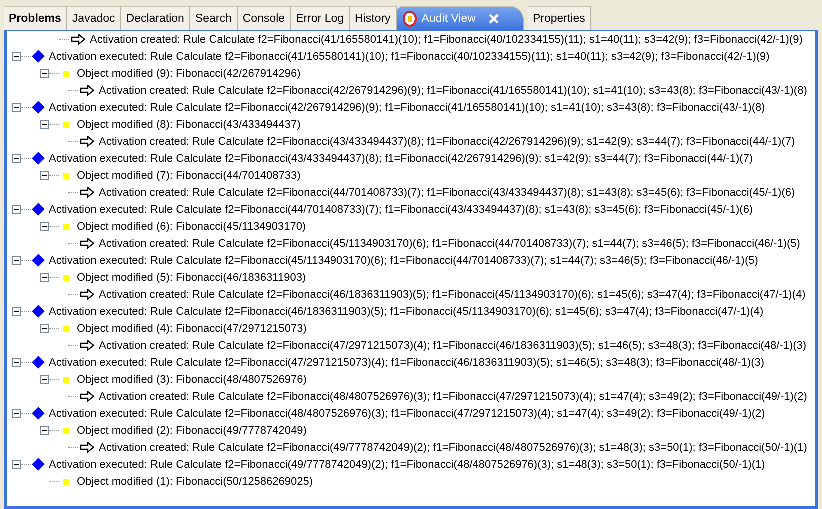  I want to click on tree-item: Activation created: Rule Calculate f2=Fibonacci(46/1836311903)(5); f1=Fibonacci(45/1134903170)(6); s1=45(6); s3=47(4); f3=Fibonacci(47/-1)(4), so click(452, 294).